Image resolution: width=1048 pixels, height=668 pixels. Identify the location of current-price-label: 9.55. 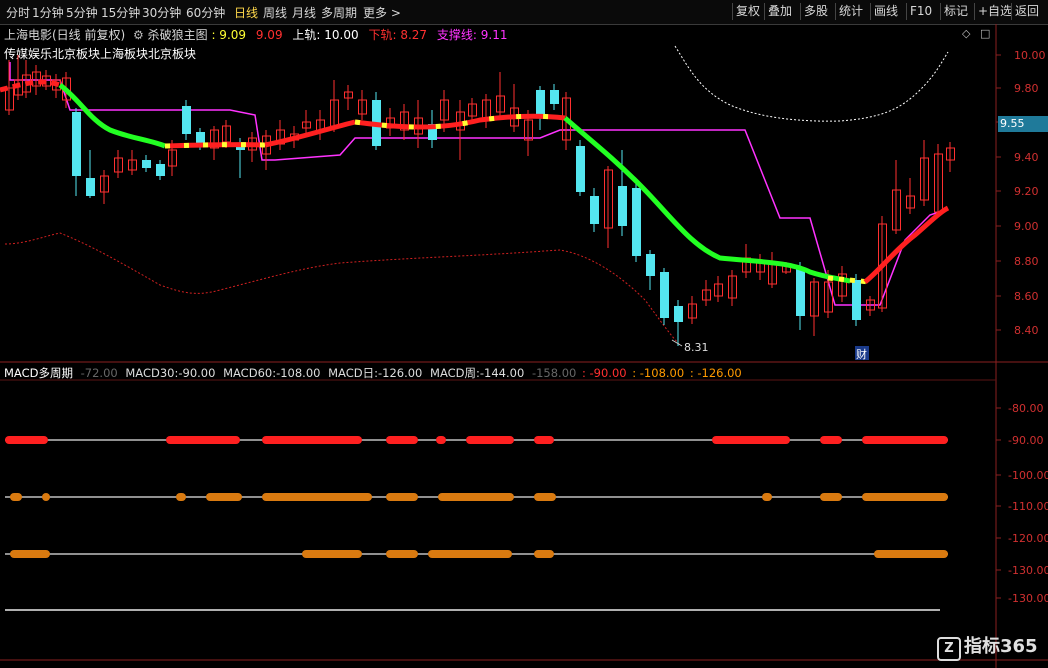
(1023, 124).